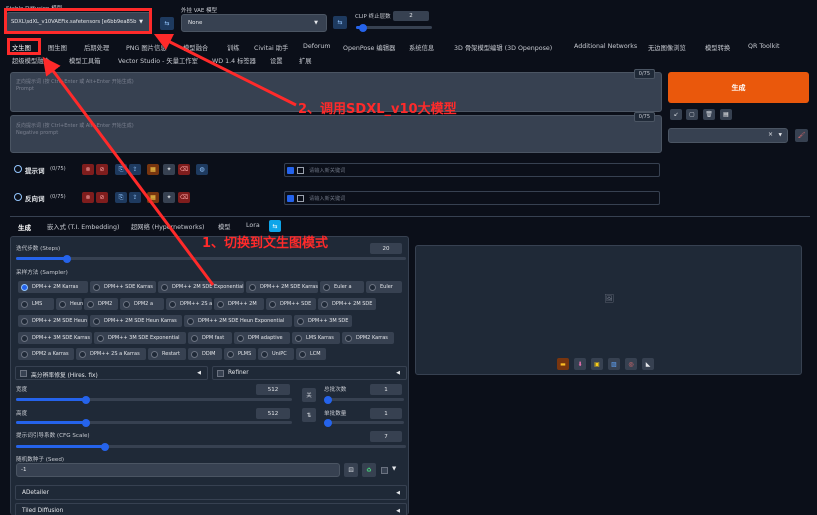 The height and width of the screenshot is (515, 817). I want to click on tag-translate-button: ◍, so click(202, 169).